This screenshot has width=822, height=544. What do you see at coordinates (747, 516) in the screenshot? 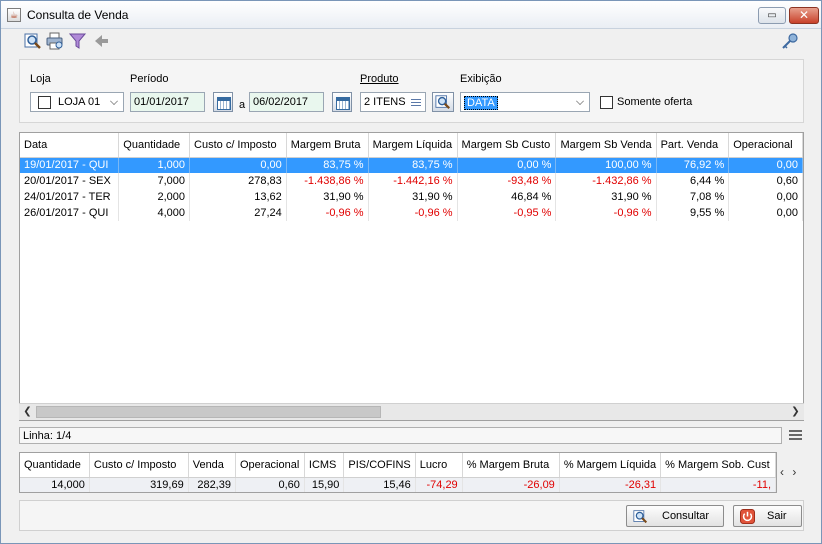
I see `power-icon` at bounding box center [747, 516].